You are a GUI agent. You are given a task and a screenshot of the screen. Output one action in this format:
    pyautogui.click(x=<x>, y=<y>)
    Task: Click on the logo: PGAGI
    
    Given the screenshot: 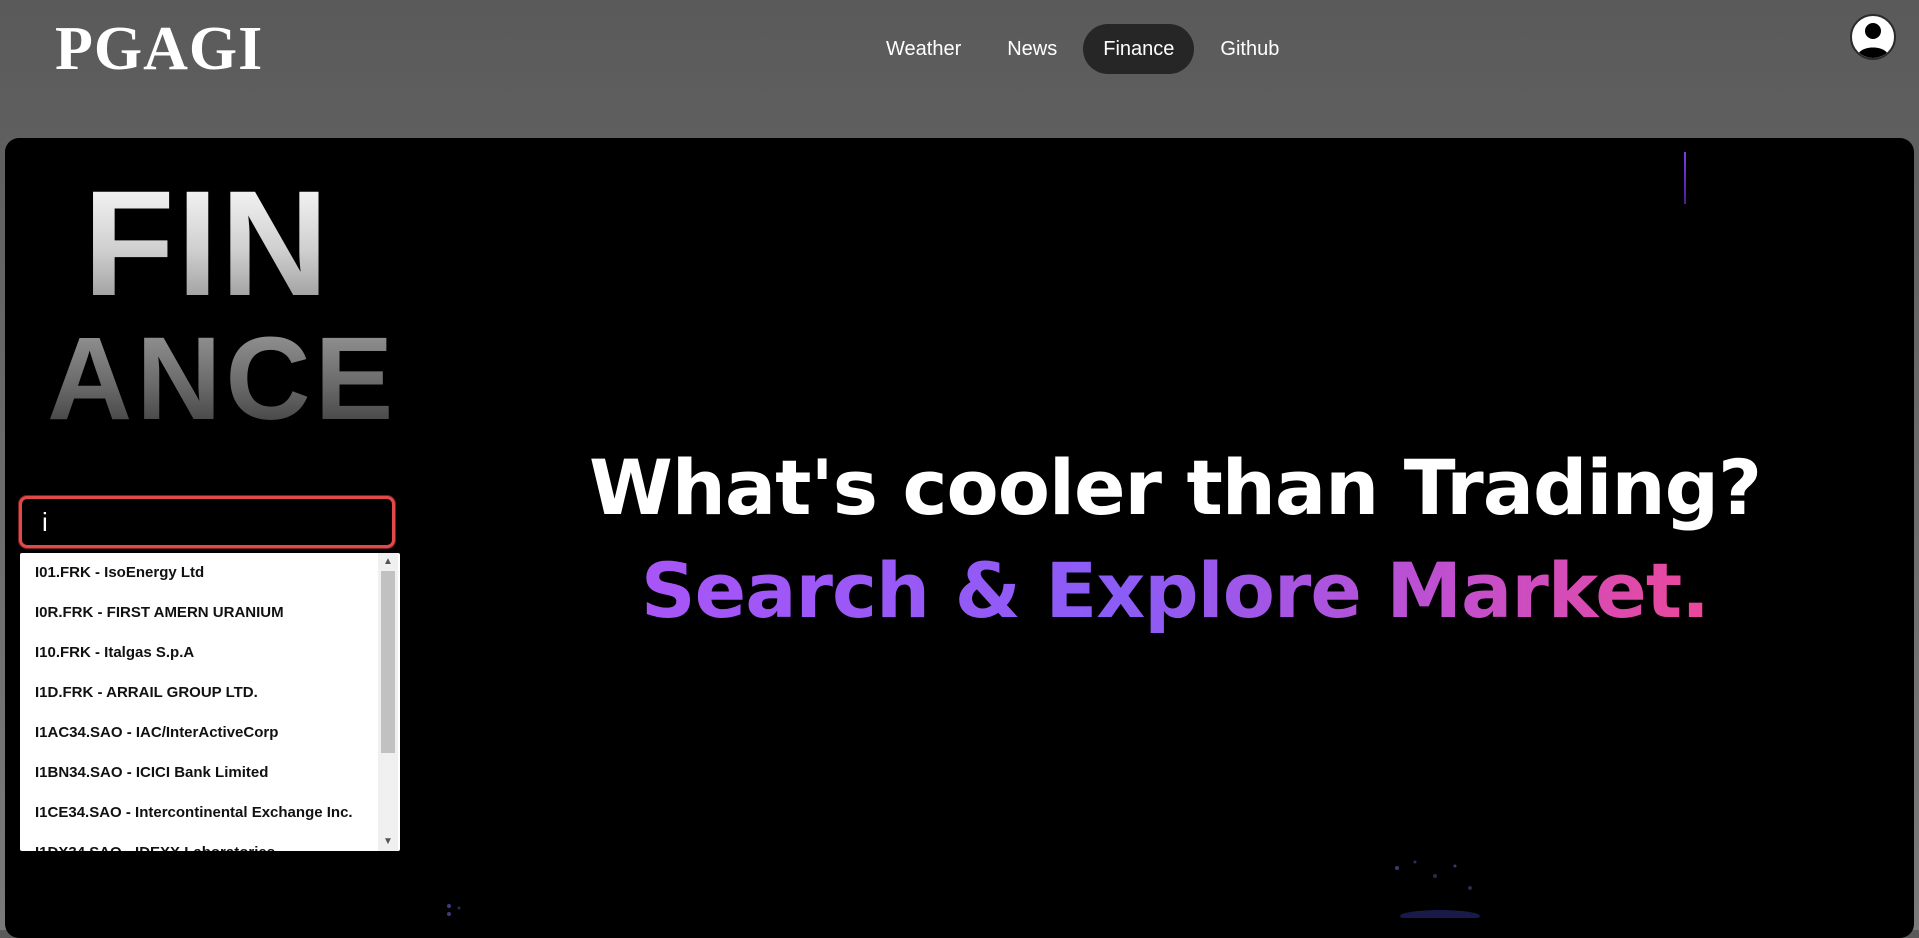 What is the action you would take?
    pyautogui.click(x=159, y=49)
    